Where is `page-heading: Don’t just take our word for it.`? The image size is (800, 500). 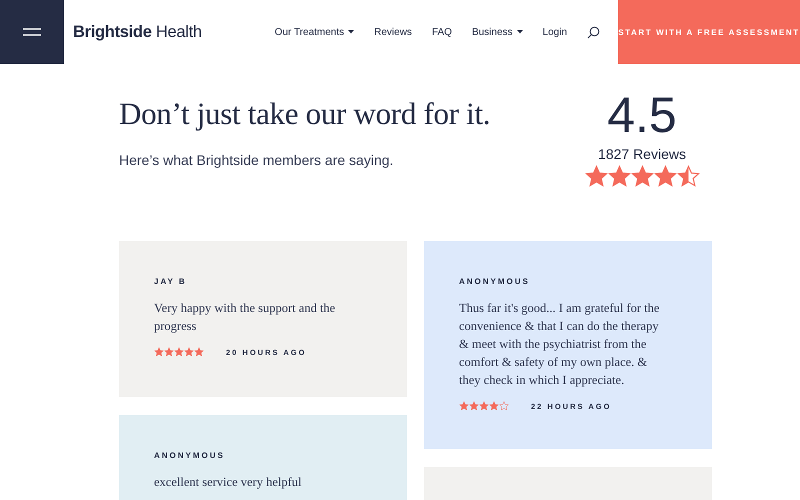 page-heading: Don’t just take our word for it. is located at coordinates (305, 114).